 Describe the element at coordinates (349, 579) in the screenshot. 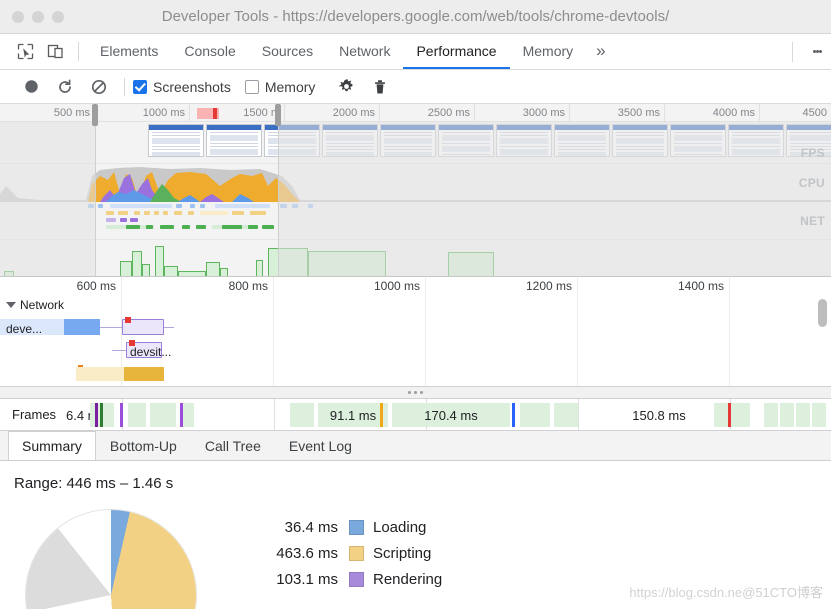

I see `legend-item-rendering: 103.1 ms Rendering` at that location.